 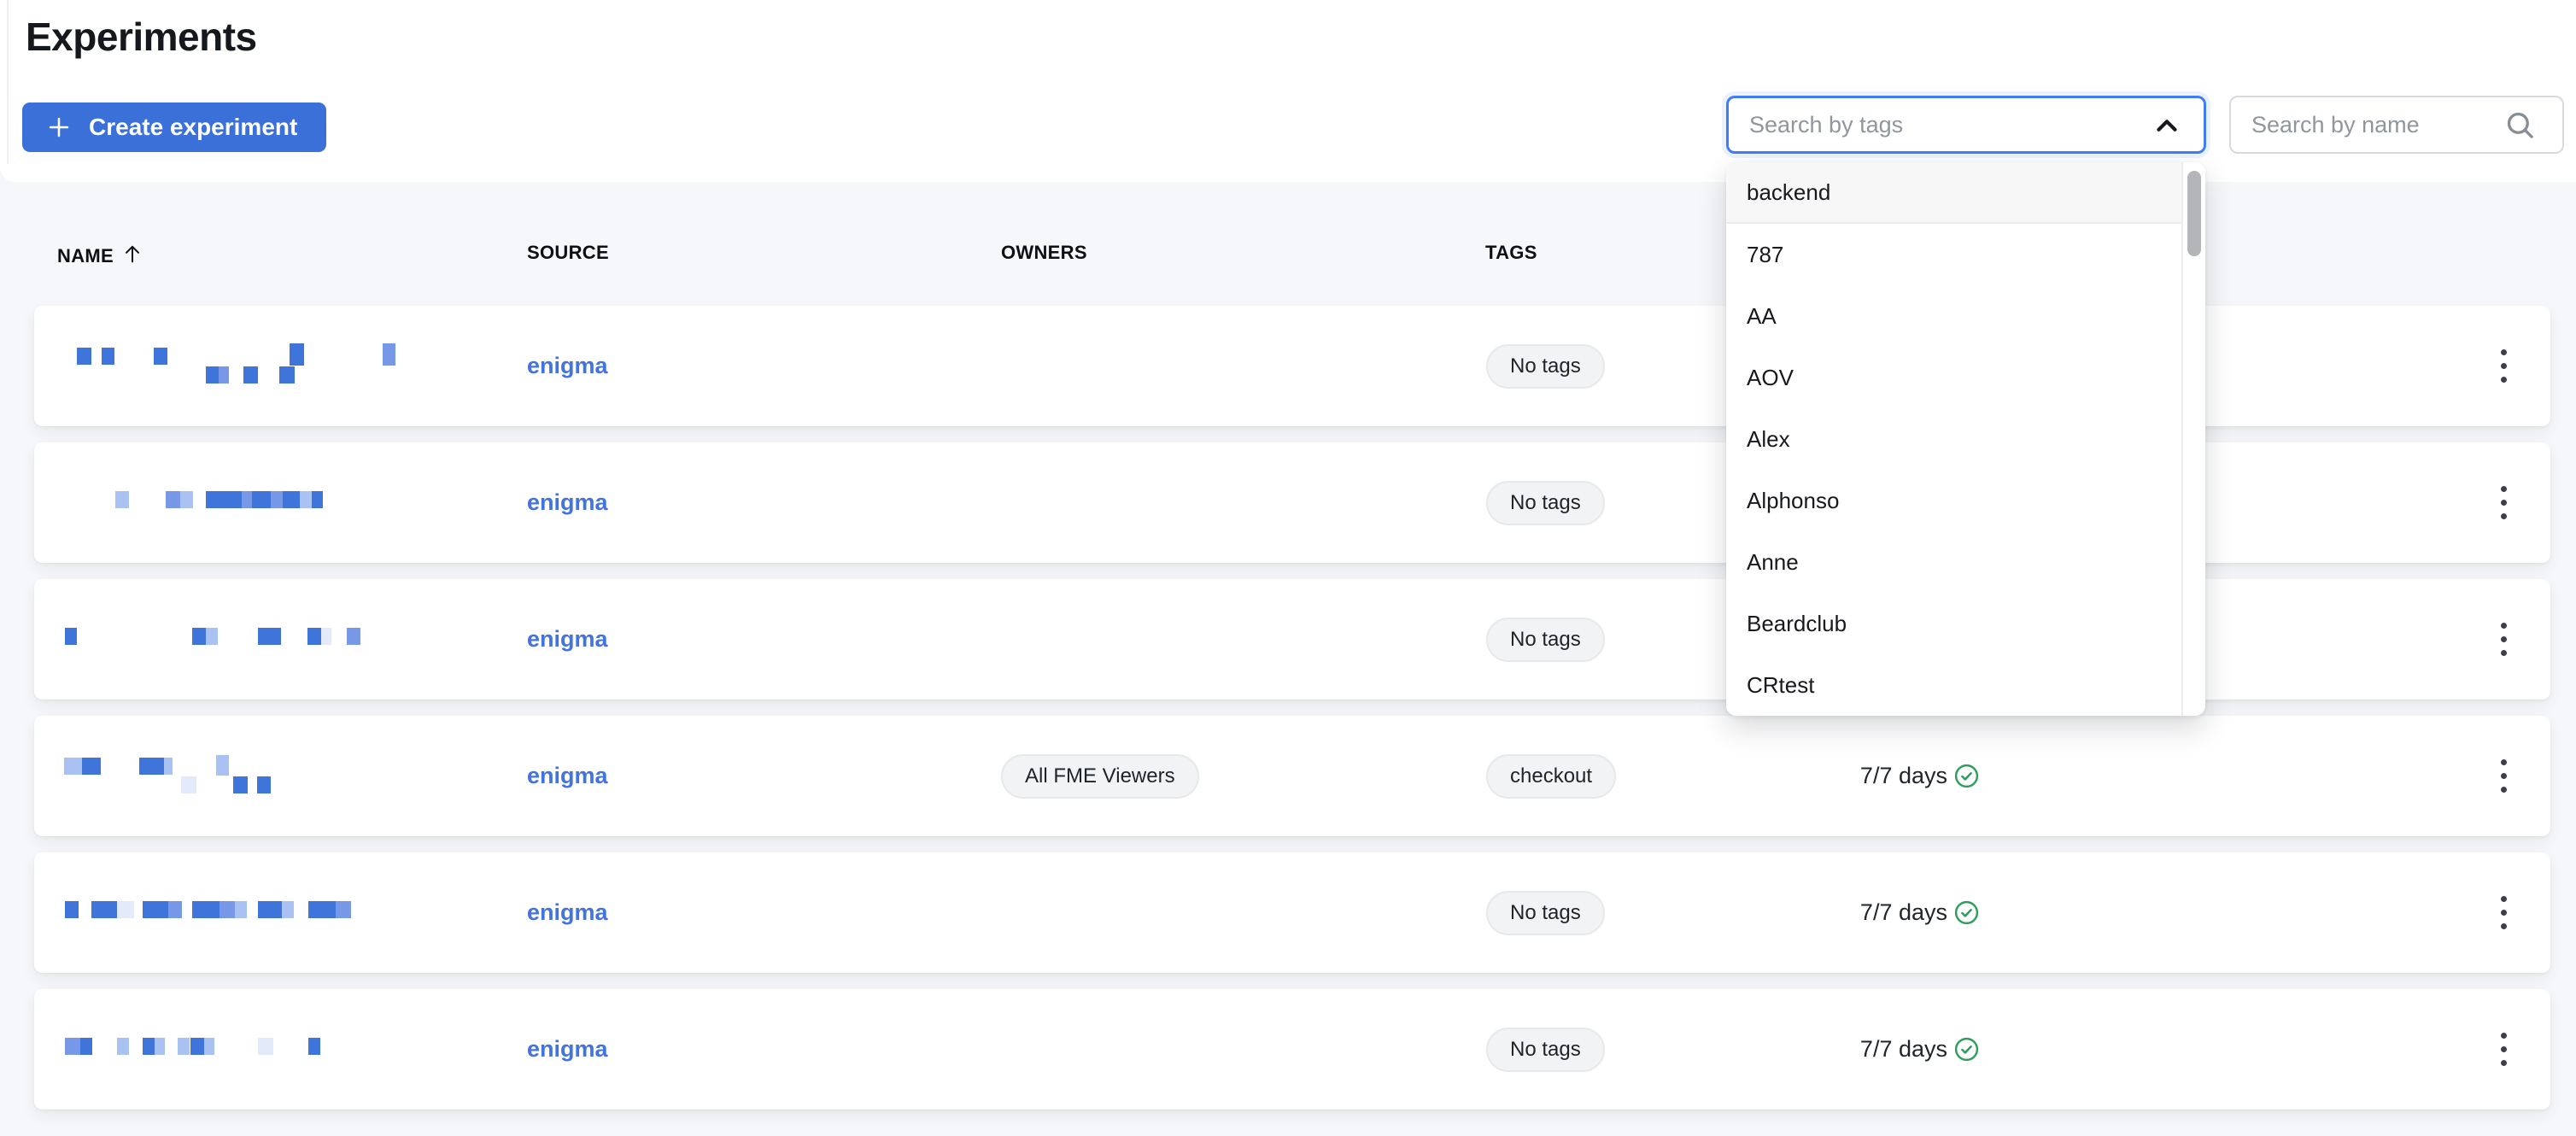 I want to click on sidebar-divider, so click(x=8, y=82).